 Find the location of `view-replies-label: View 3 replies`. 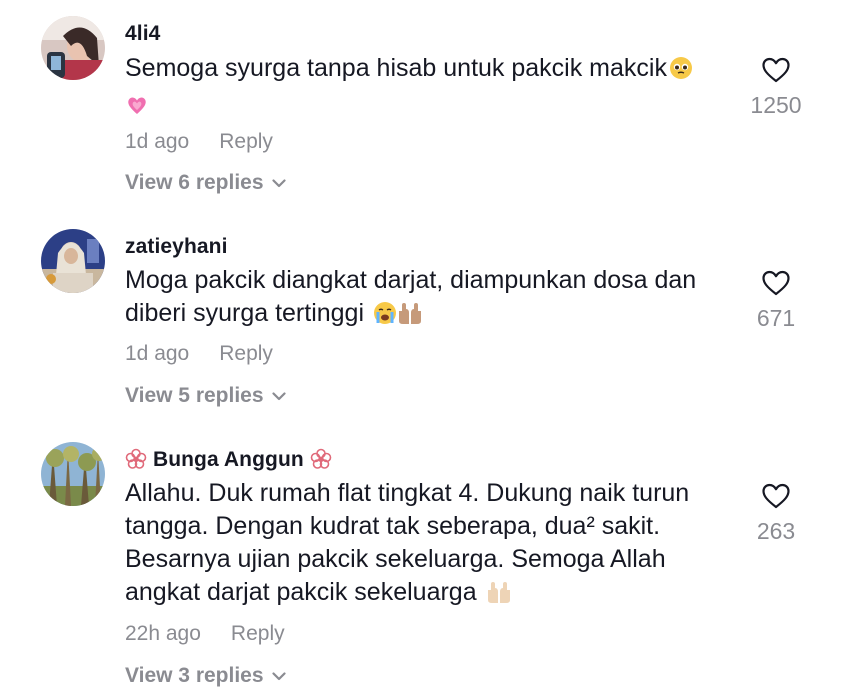

view-replies-label: View 3 replies is located at coordinates (194, 675).